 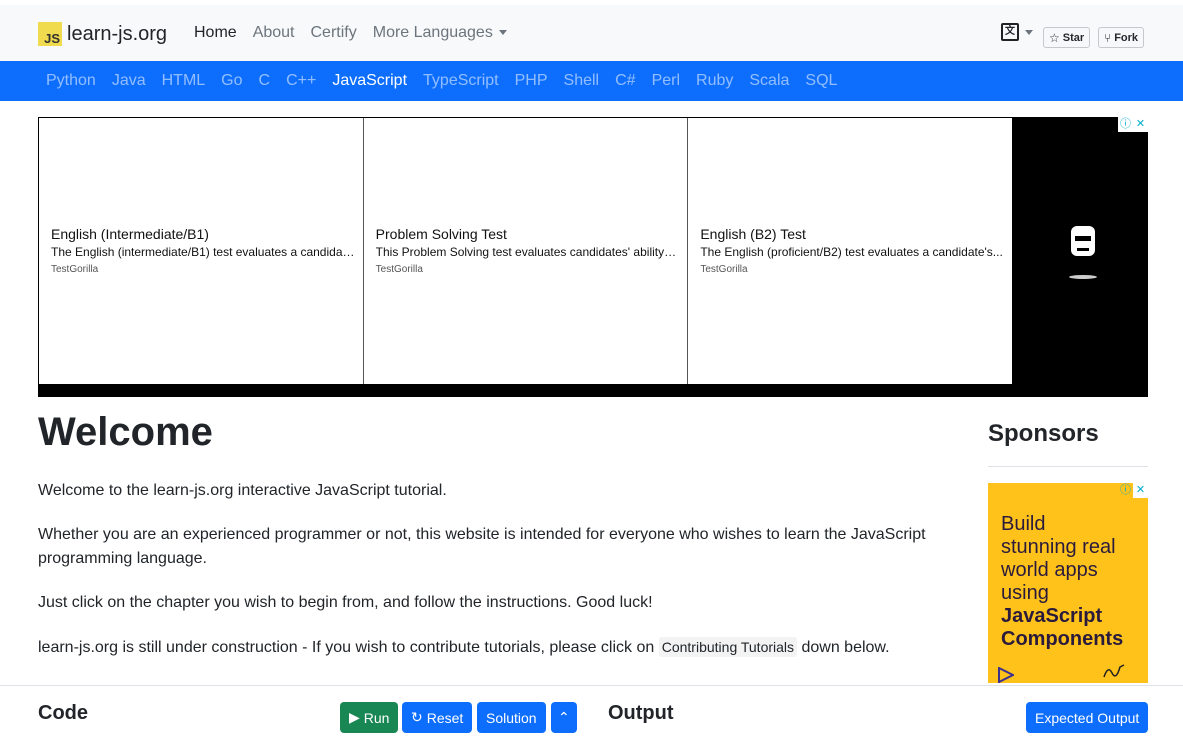 I want to click on brand-text: learn-js.org, so click(x=117, y=33).